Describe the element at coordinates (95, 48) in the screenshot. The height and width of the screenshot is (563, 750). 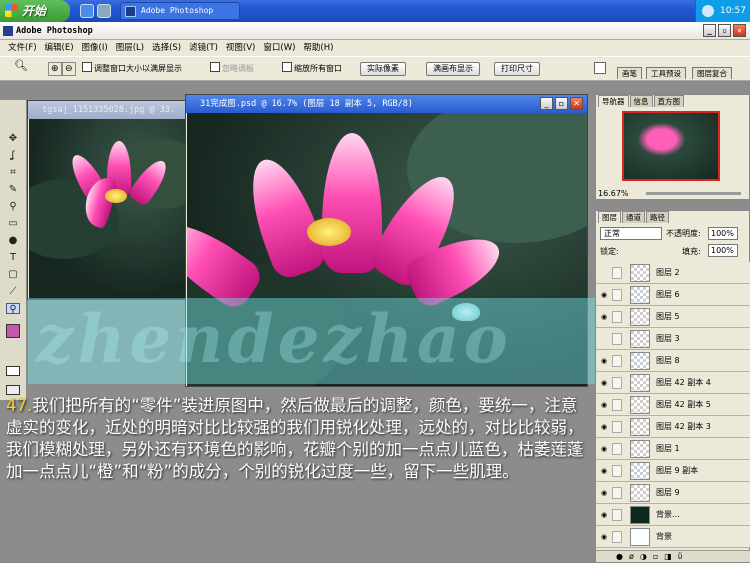
I see `menu-image: 图像(I)` at that location.